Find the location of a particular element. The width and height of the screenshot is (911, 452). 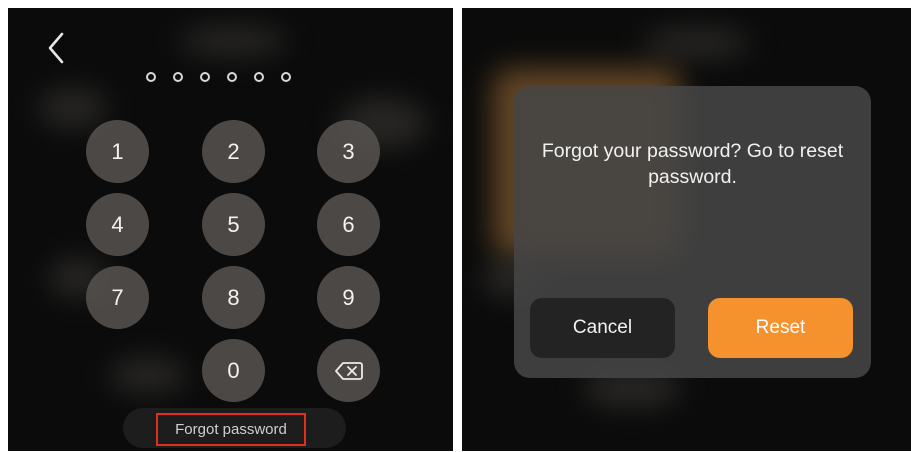

key-0: 0 is located at coordinates (233, 370).